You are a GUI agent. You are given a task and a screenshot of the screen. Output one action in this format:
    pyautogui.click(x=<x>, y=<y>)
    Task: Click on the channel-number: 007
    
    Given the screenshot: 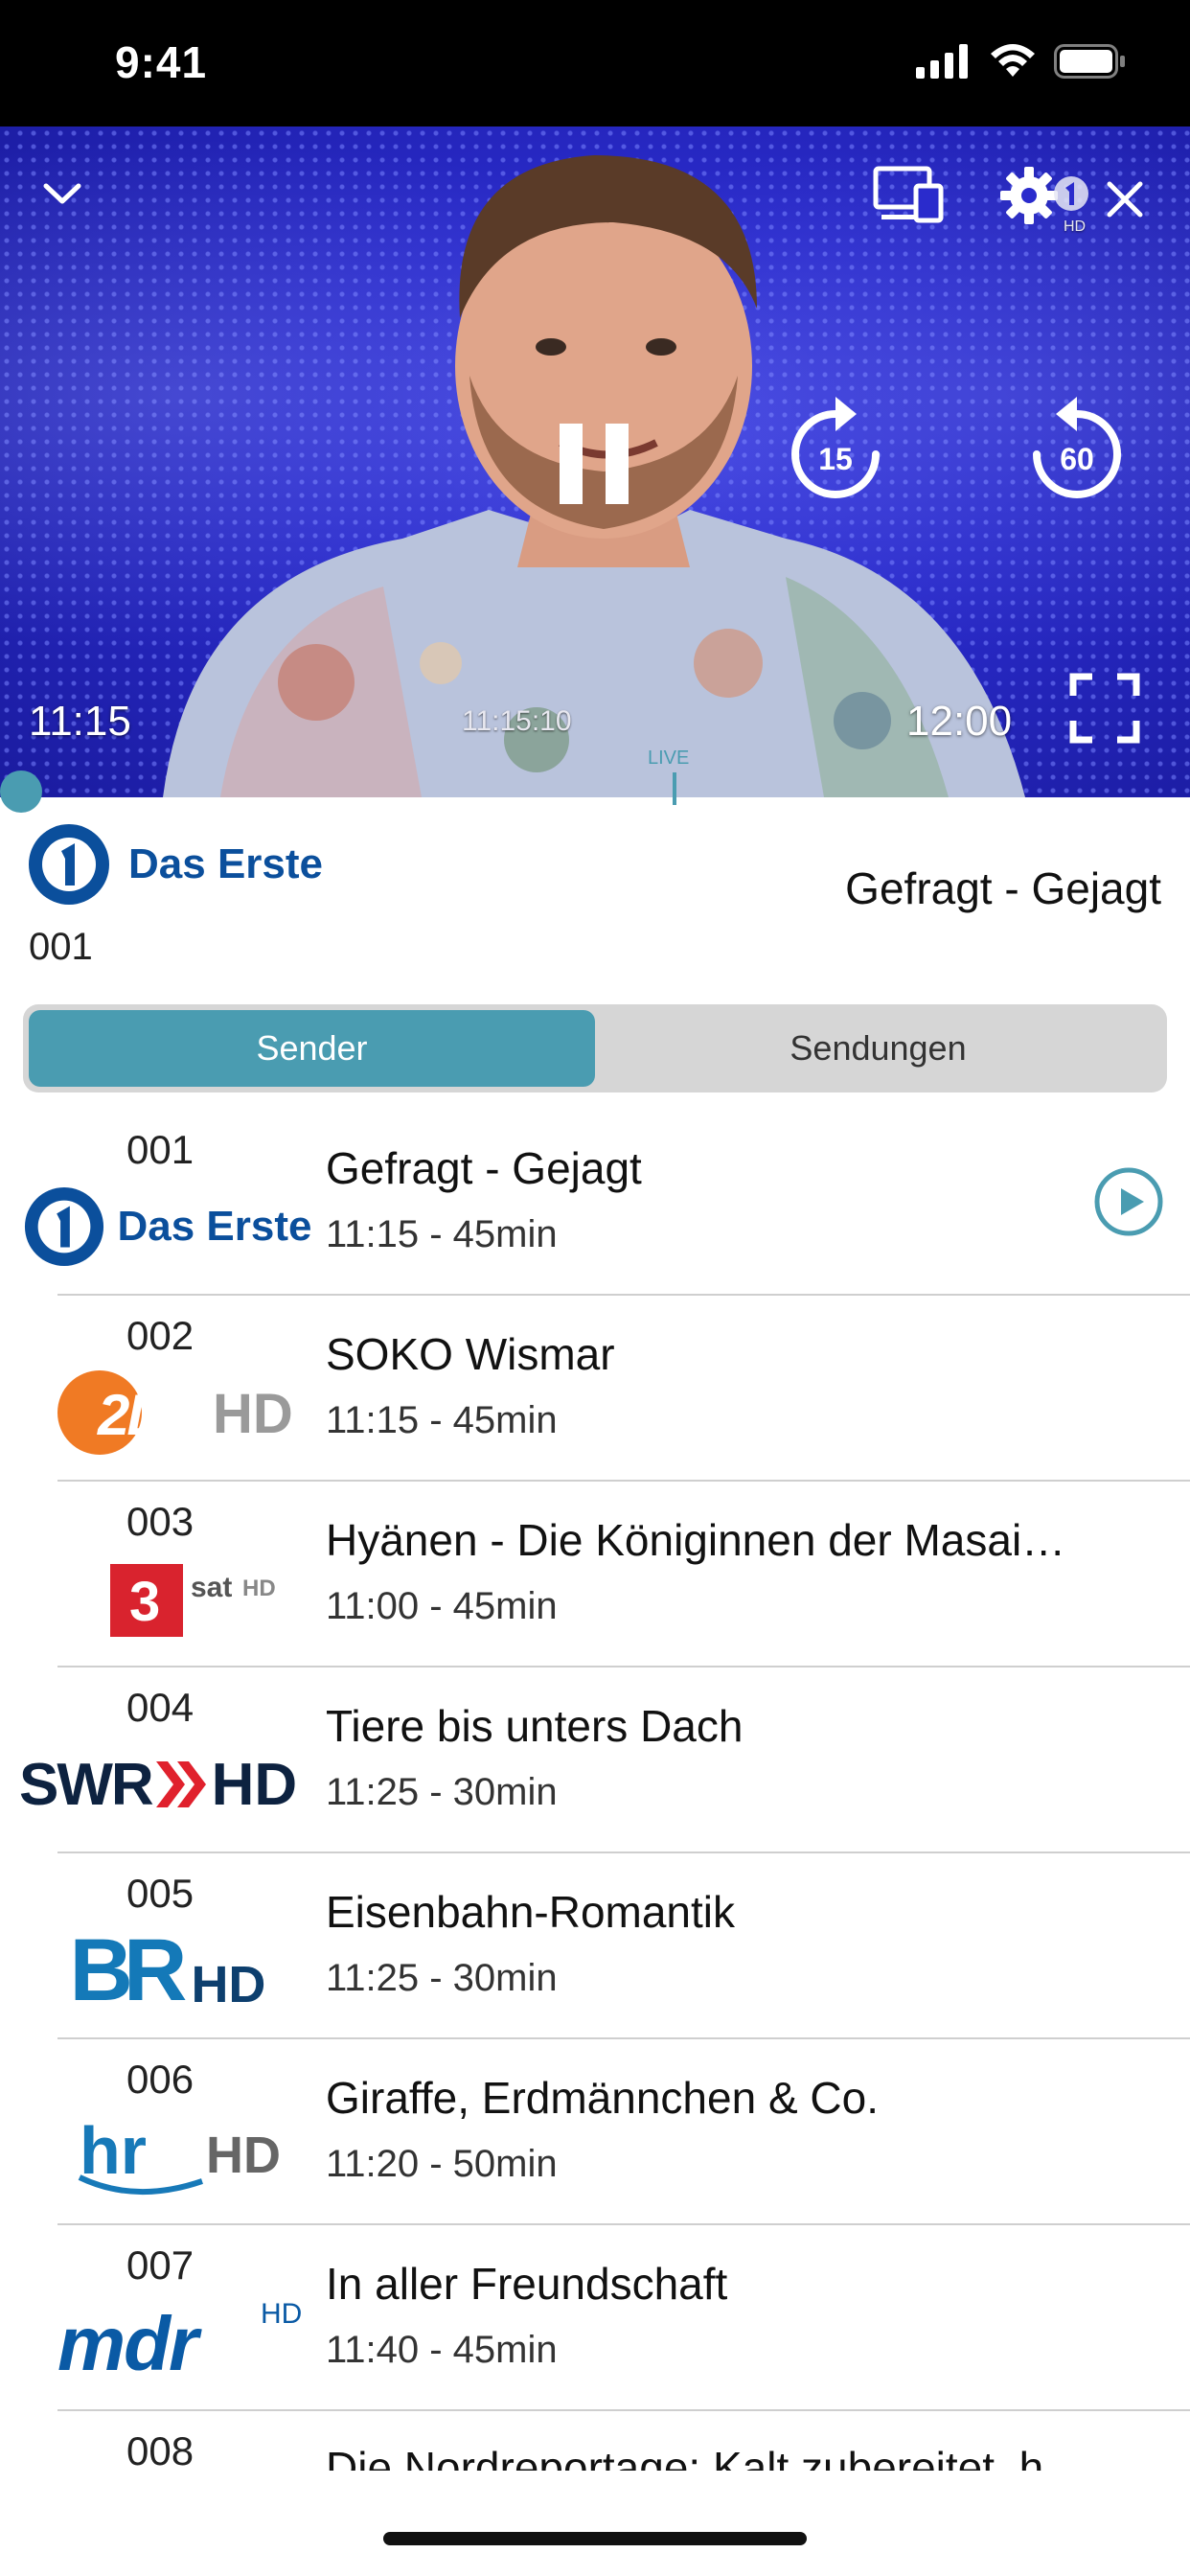 What is the action you would take?
    pyautogui.click(x=160, y=2265)
    